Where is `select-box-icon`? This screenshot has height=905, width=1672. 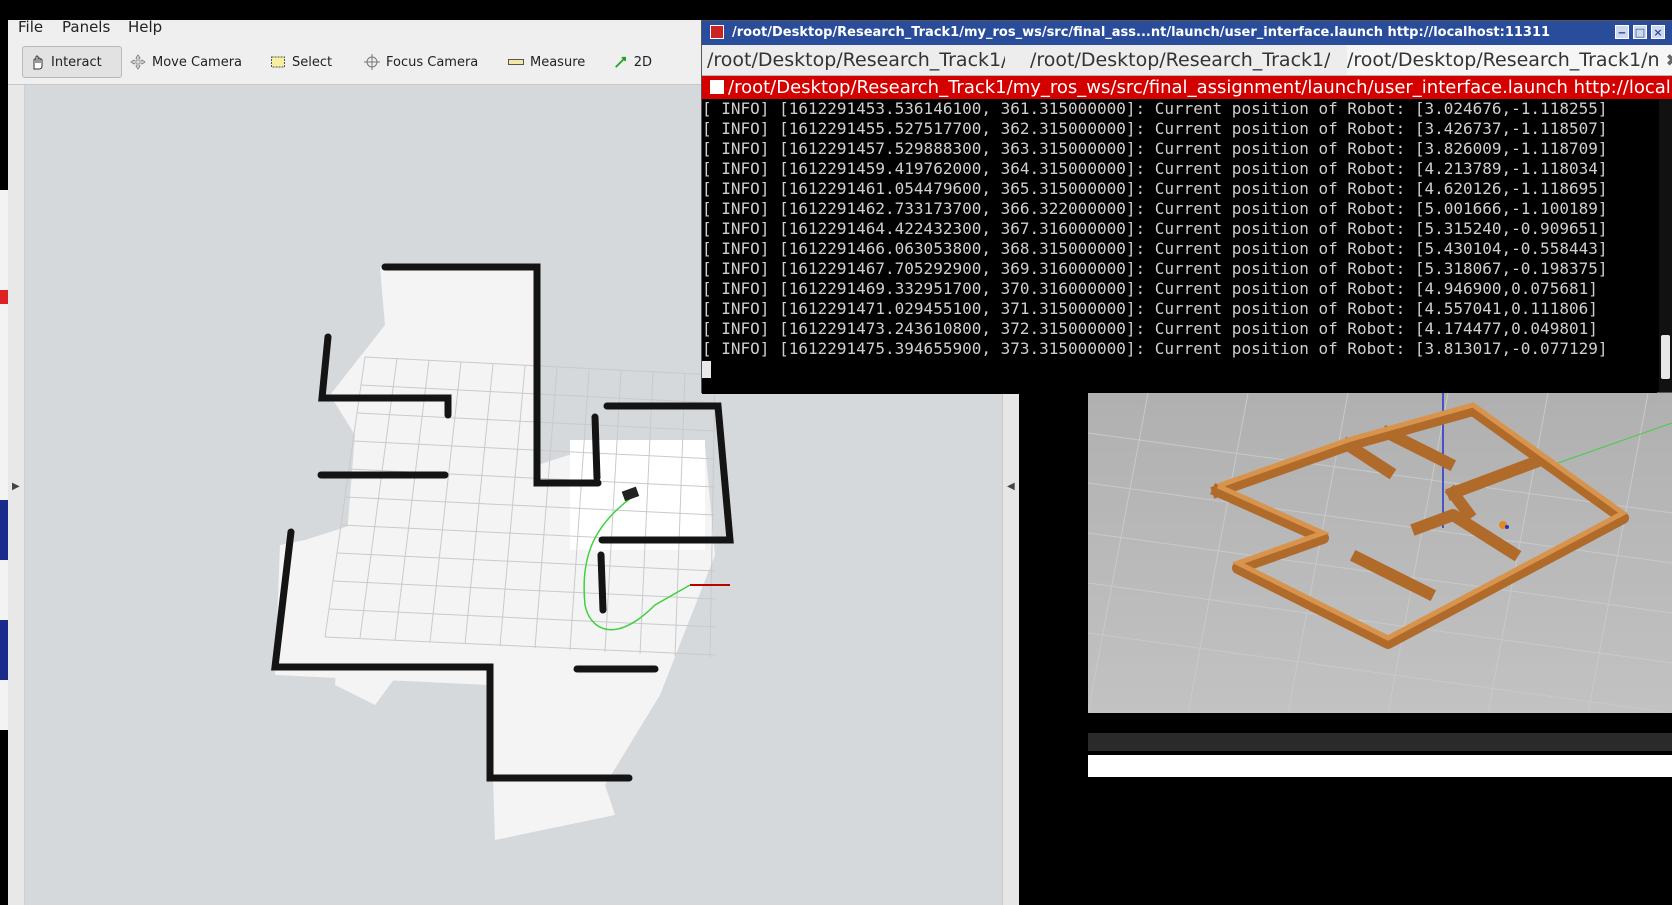
select-box-icon is located at coordinates (278, 62).